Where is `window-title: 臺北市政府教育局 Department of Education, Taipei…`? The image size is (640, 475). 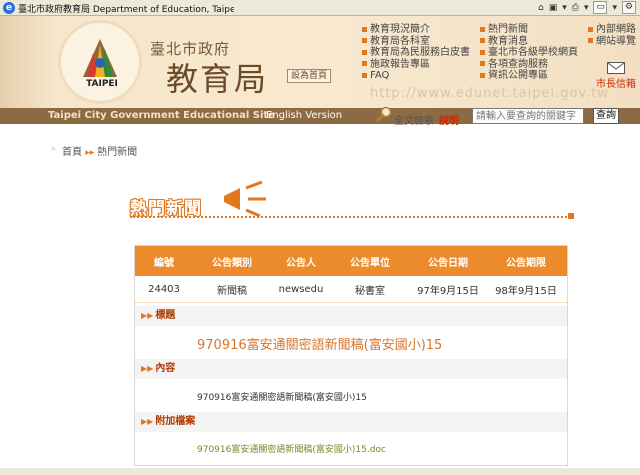
window-title: 臺北市政府教育局 Department of Education, Taipei… is located at coordinates (126, 10).